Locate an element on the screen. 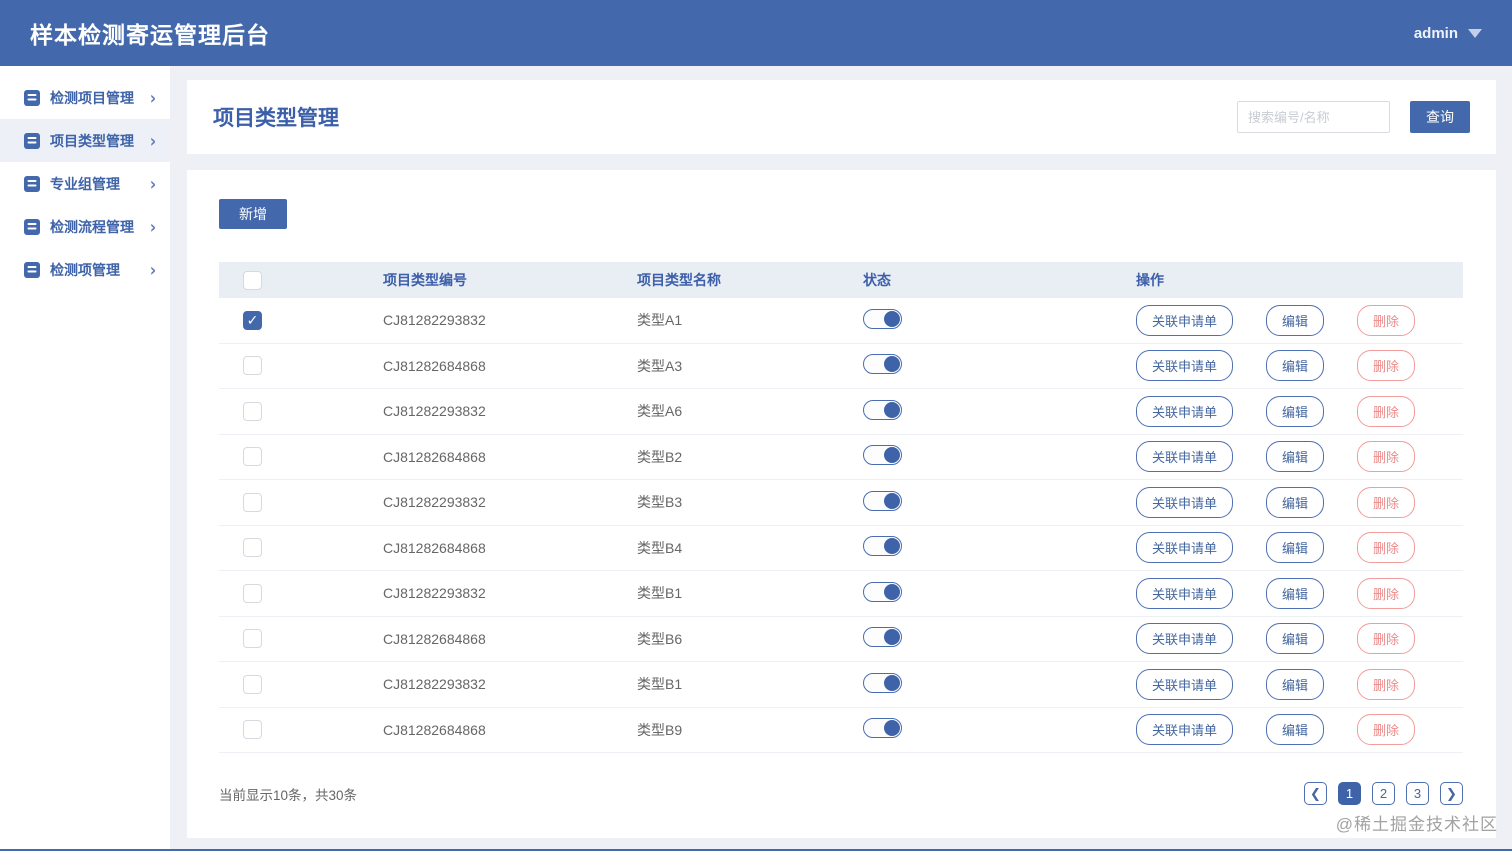 This screenshot has width=1512, height=851. user-menu: admin is located at coordinates (1448, 33).